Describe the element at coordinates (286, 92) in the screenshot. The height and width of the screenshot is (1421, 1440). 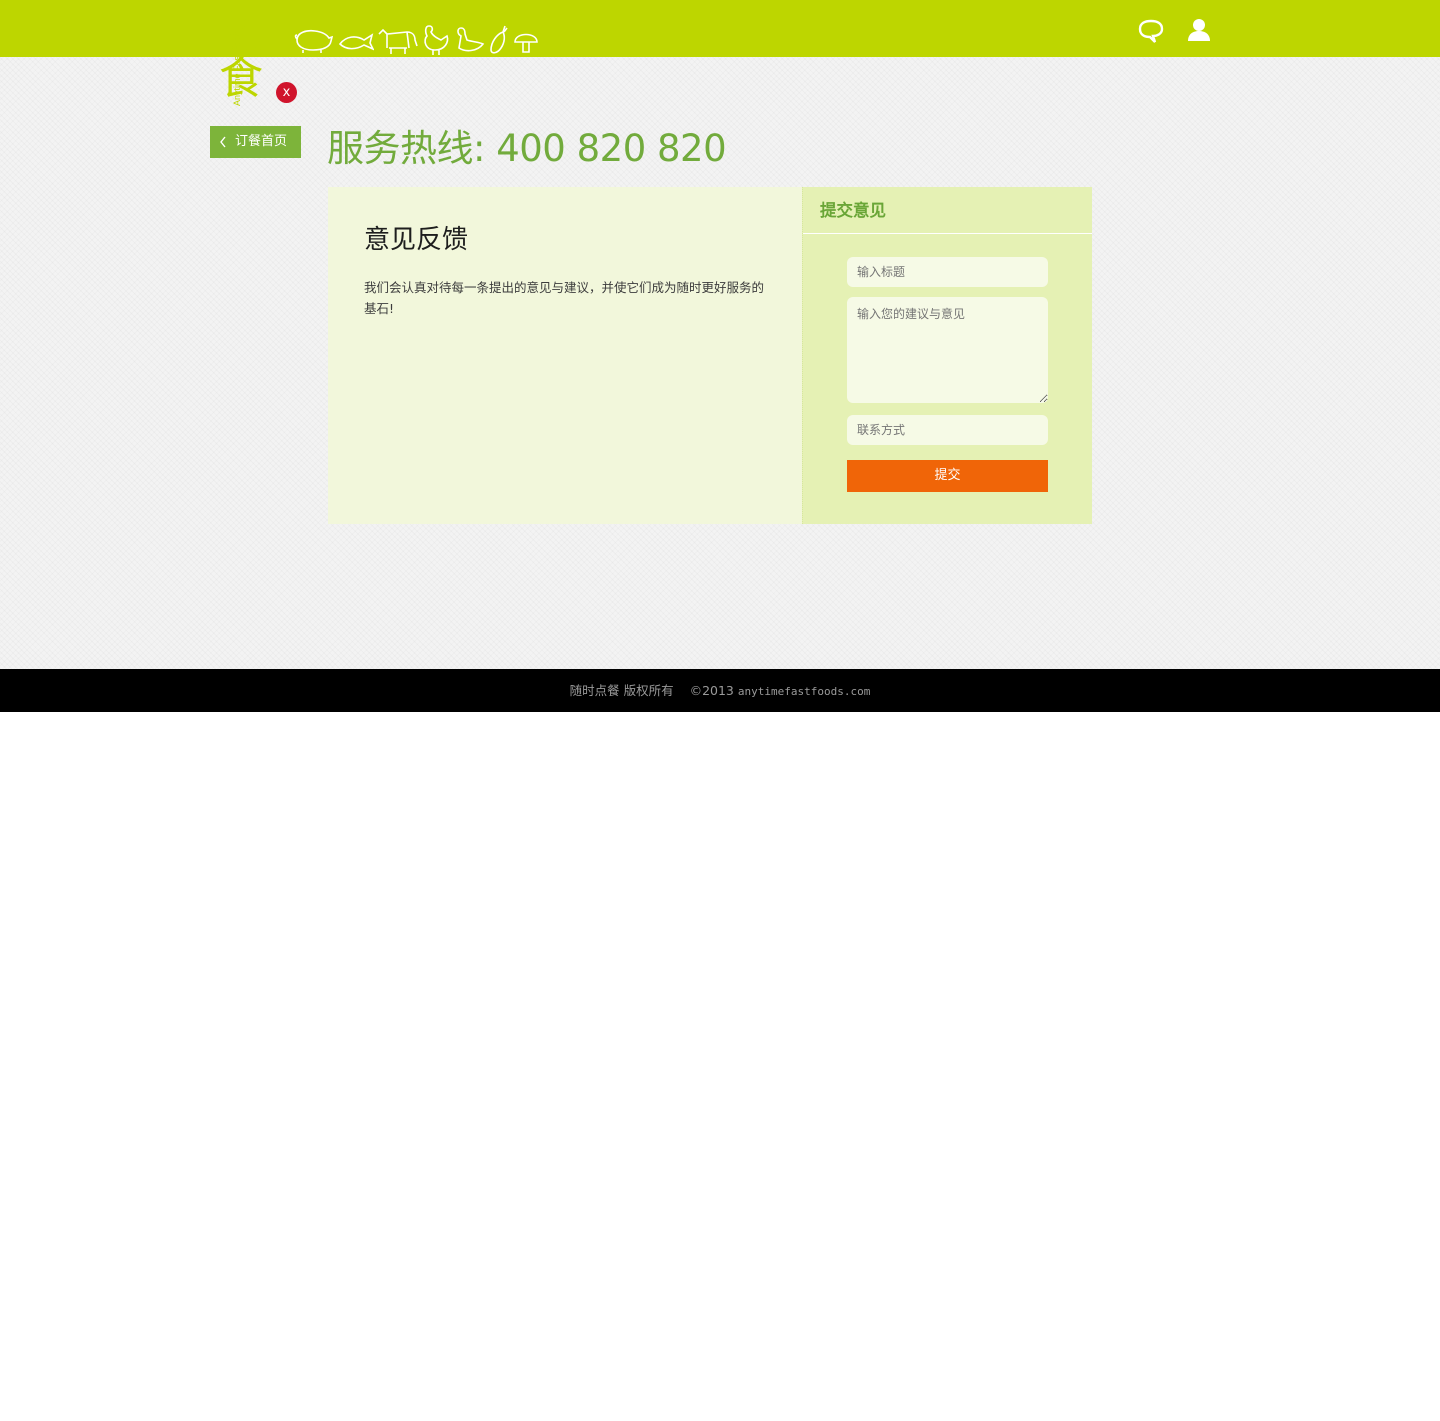
I see `logo-badge: ⅹ` at that location.